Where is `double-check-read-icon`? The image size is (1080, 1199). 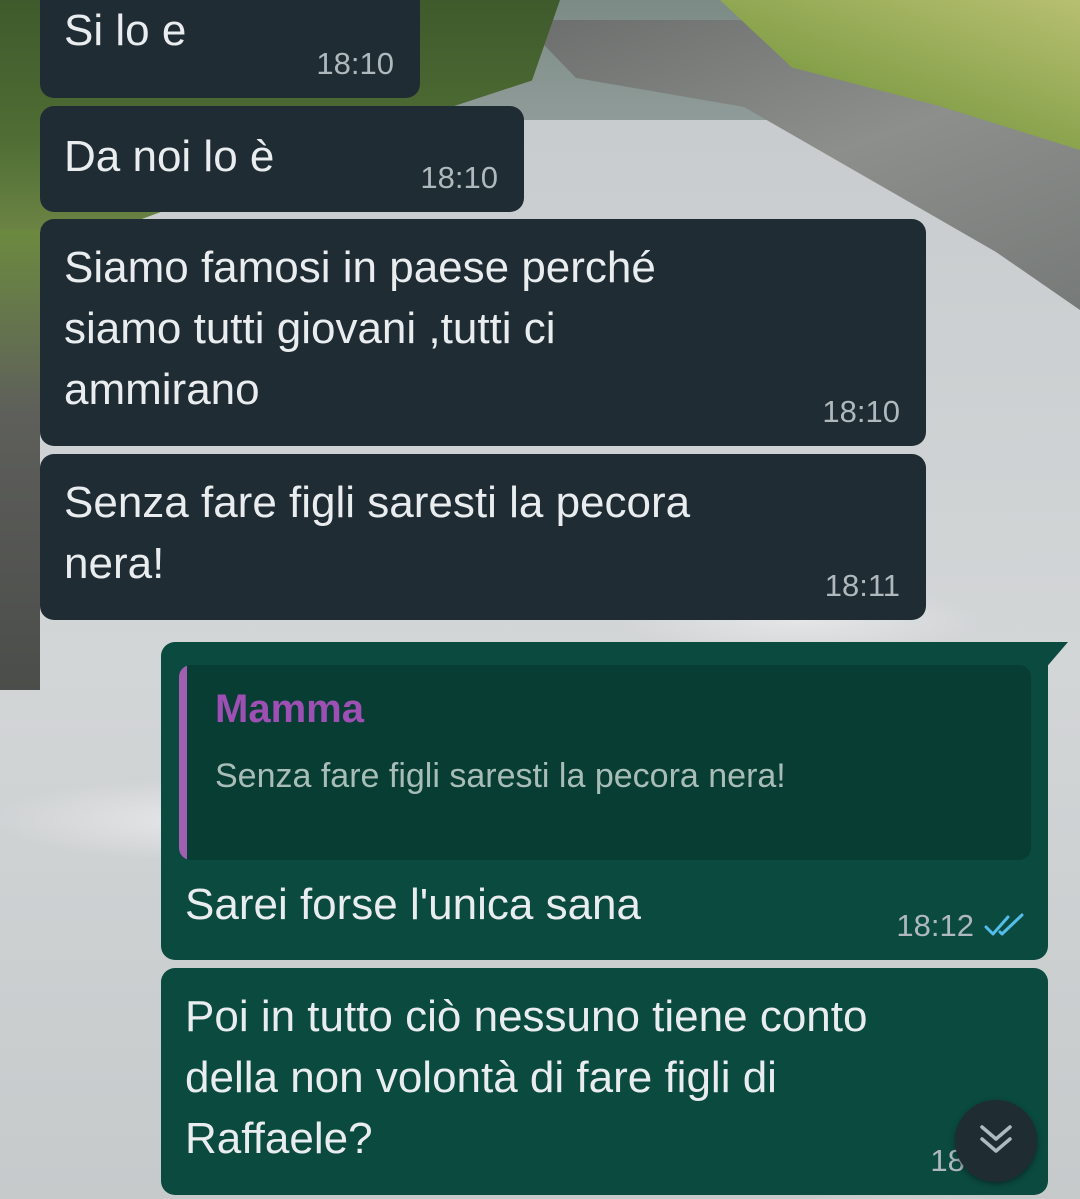
double-check-read-icon is located at coordinates (1005, 926).